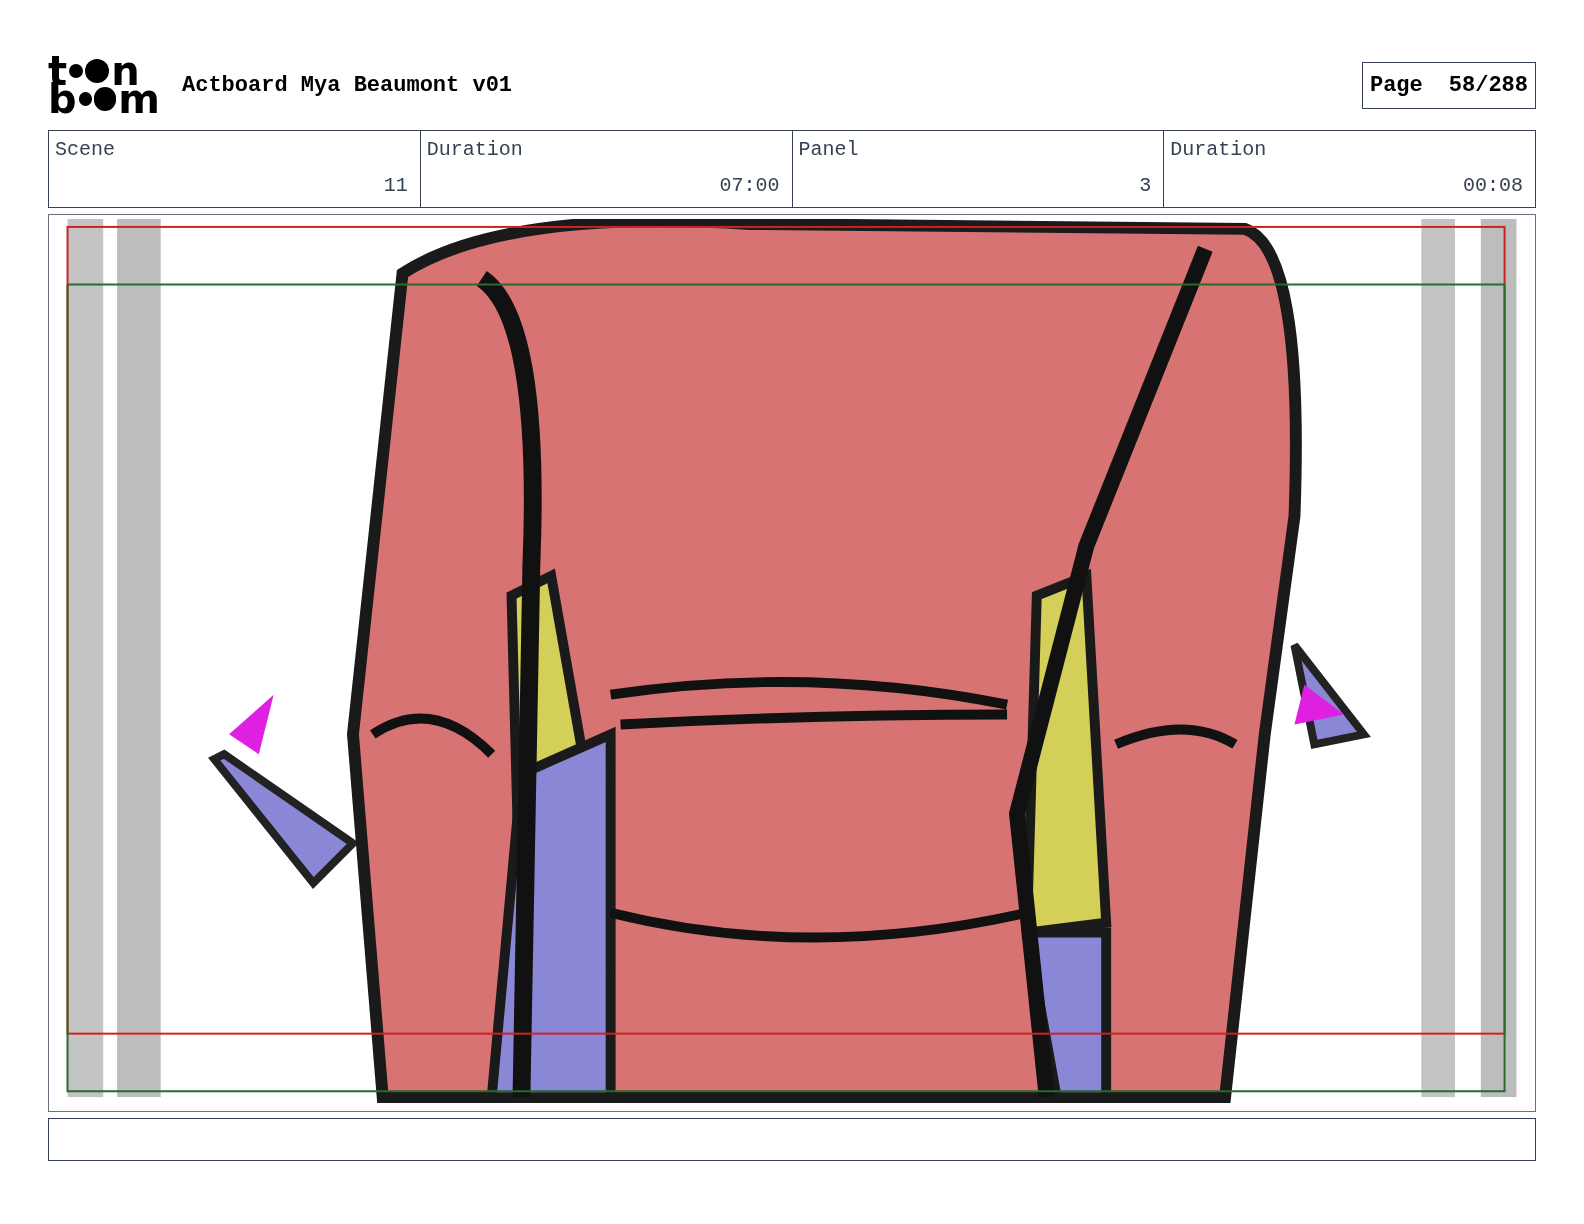 This screenshot has height=1224, width=1584. I want to click on field-label: Panel, so click(828, 150).